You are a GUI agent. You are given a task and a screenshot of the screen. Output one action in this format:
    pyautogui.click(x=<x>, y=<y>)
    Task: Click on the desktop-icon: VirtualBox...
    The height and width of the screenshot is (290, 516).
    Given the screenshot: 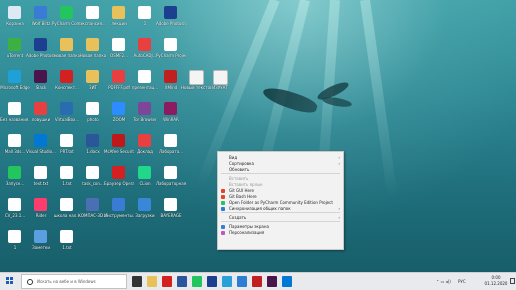 What is the action you would take?
    pyautogui.click(x=67, y=114)
    